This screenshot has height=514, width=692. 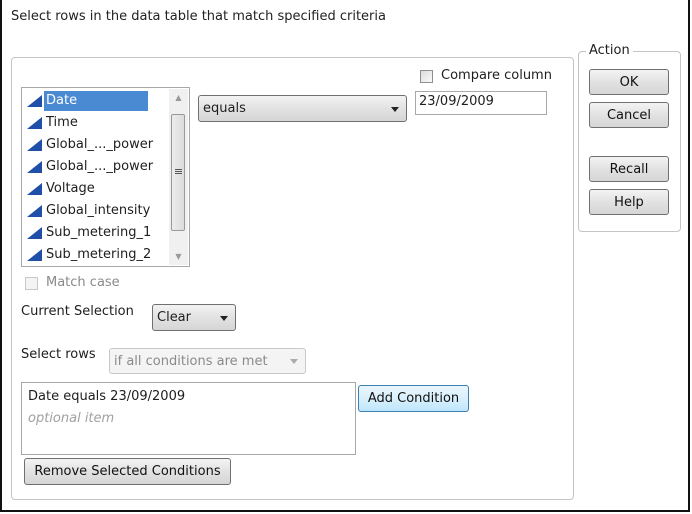 I want to click on scrollbar-thumb, so click(x=178, y=172).